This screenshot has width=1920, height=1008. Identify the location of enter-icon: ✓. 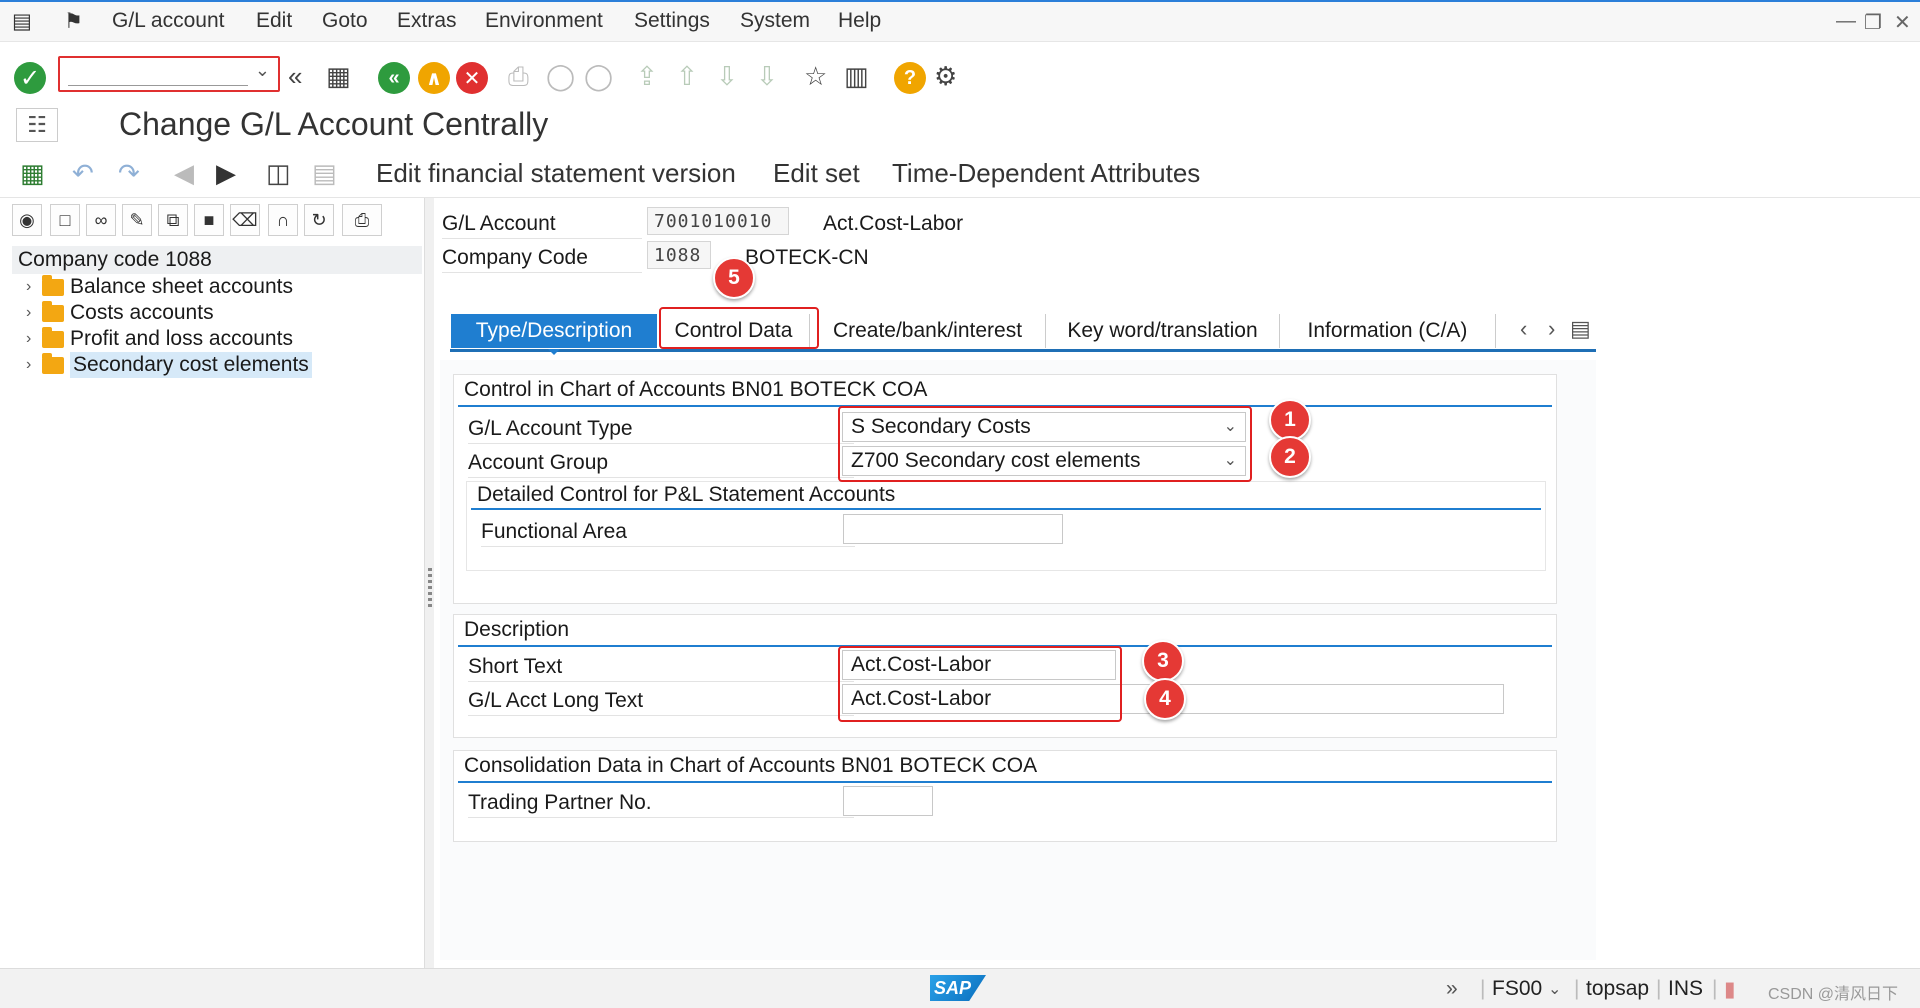
(30, 78).